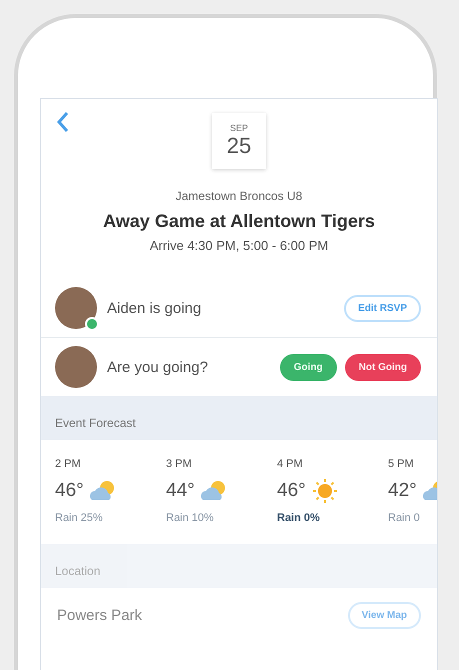  Describe the element at coordinates (63, 122) in the screenshot. I see `back-chevron-icon` at that location.